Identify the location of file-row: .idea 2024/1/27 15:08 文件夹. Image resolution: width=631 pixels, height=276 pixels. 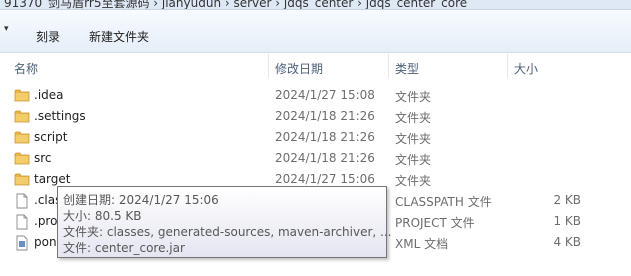
(315, 95).